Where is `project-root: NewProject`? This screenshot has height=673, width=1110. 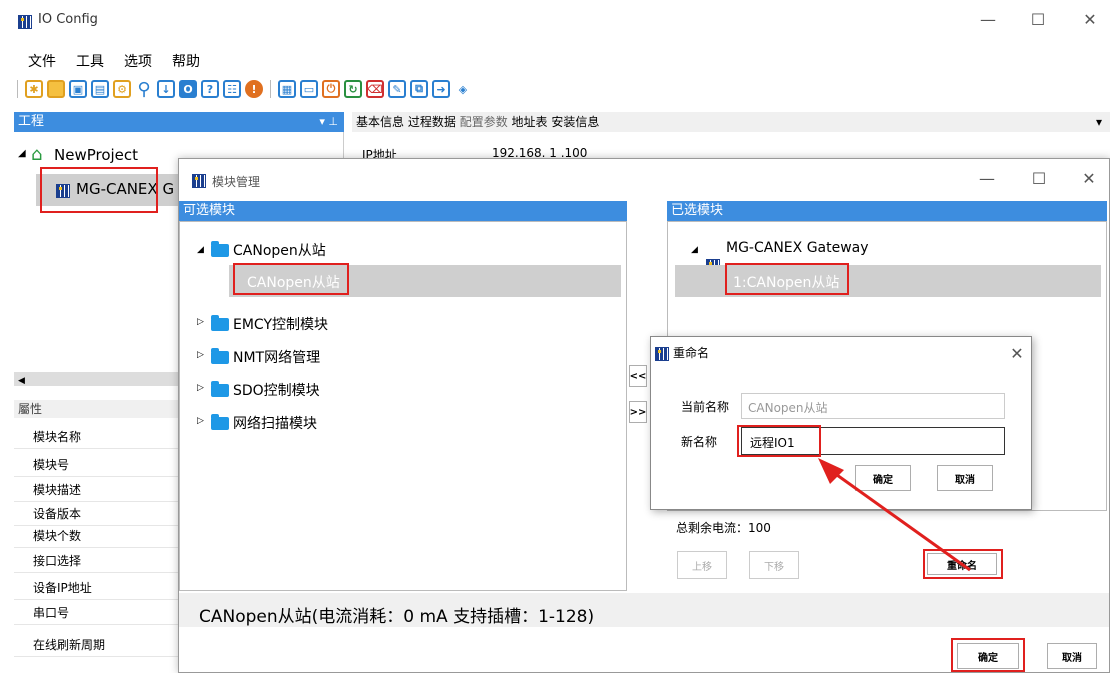 project-root: NewProject is located at coordinates (96, 155).